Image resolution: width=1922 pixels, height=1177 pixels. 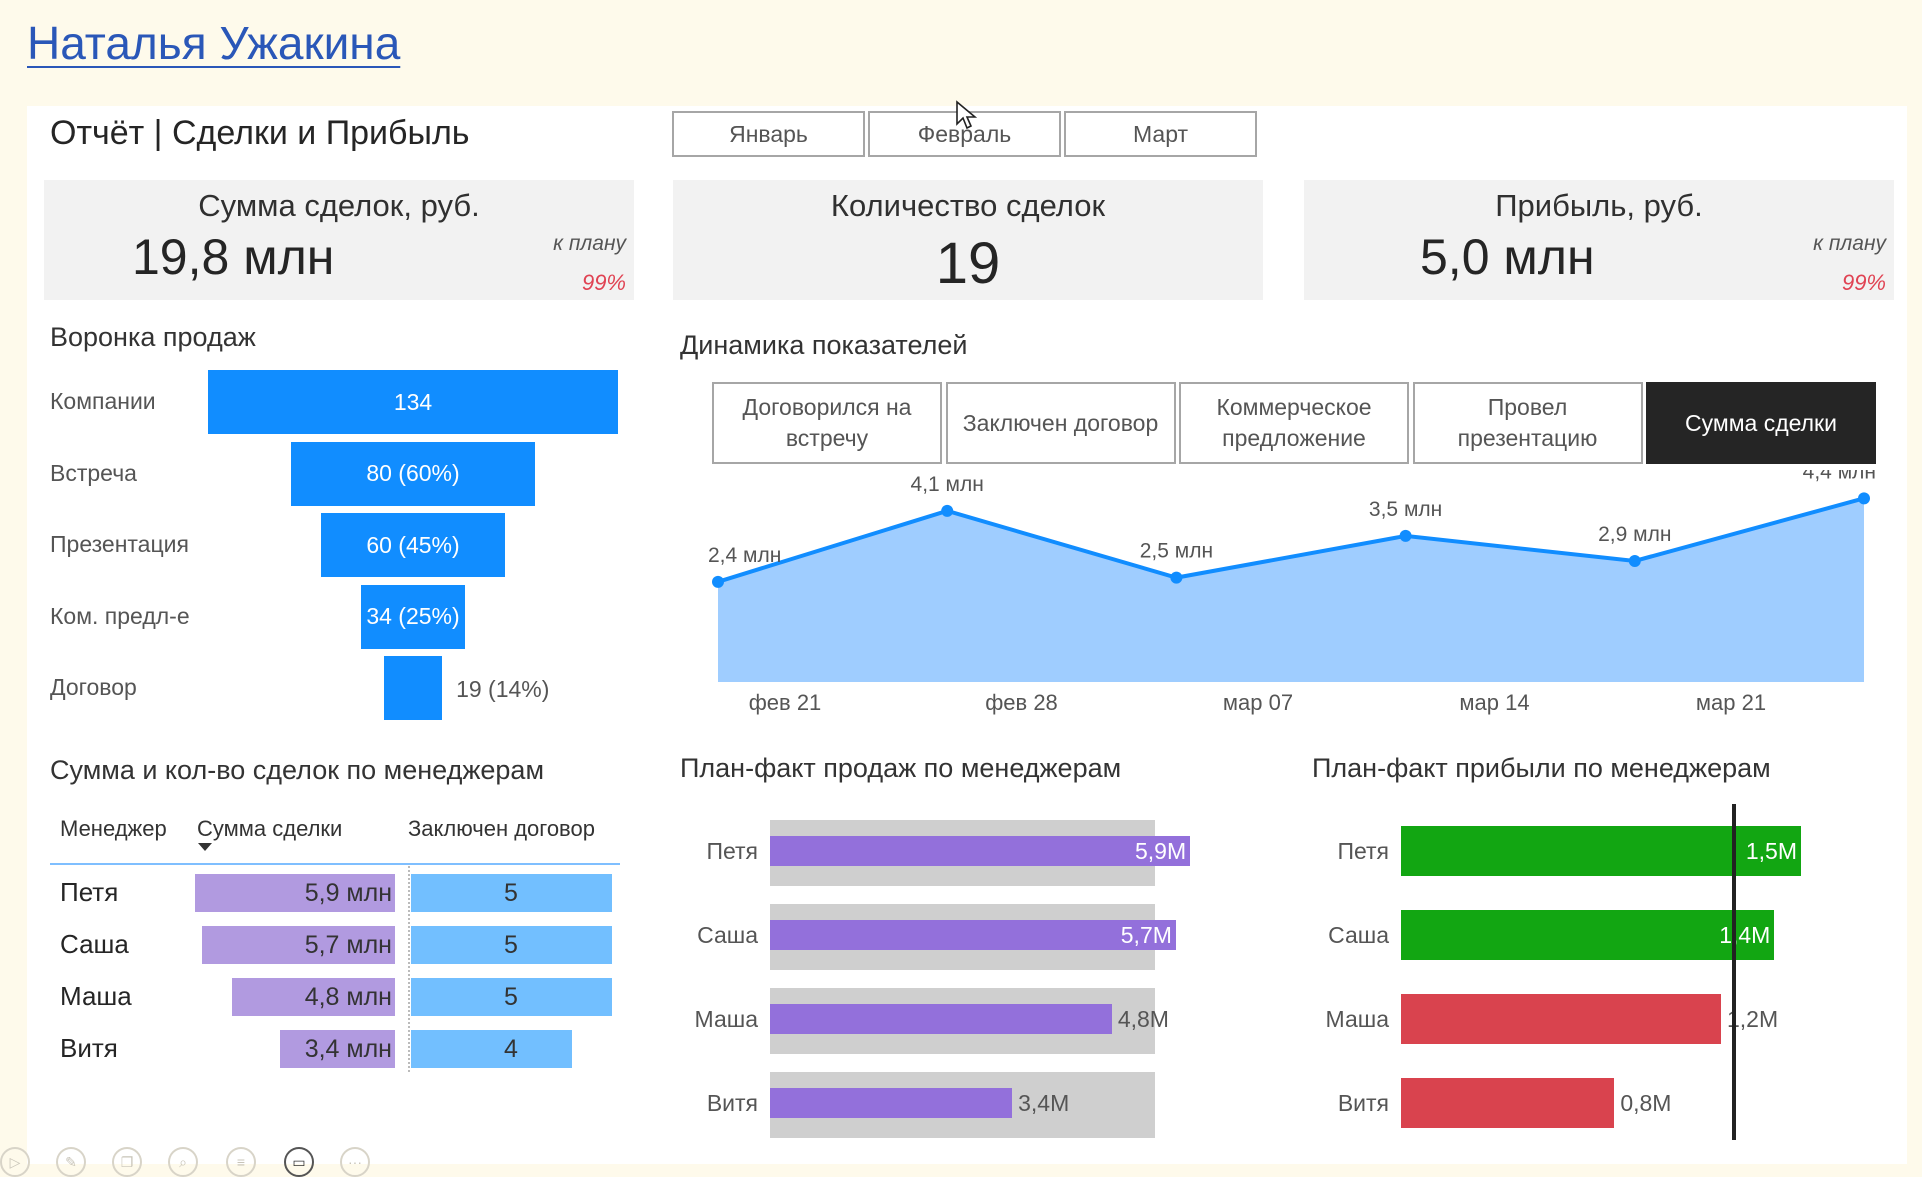 I want to click on planfact-value-label: 5,9M, so click(x=1161, y=851).